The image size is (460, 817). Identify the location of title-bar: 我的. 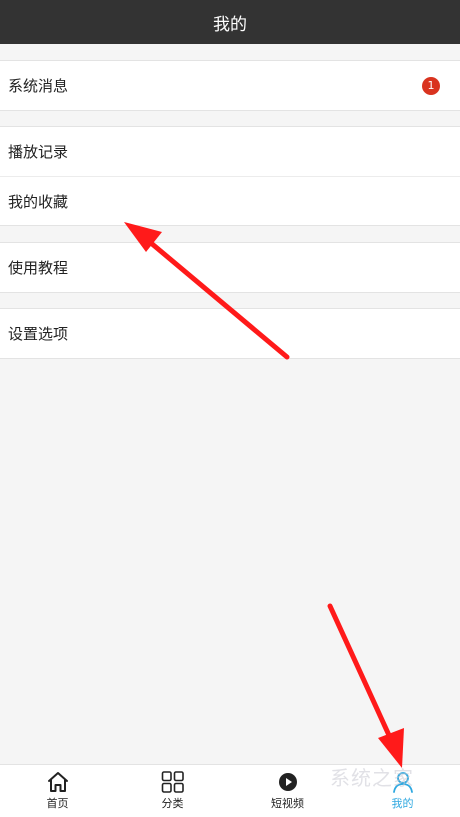
(230, 22).